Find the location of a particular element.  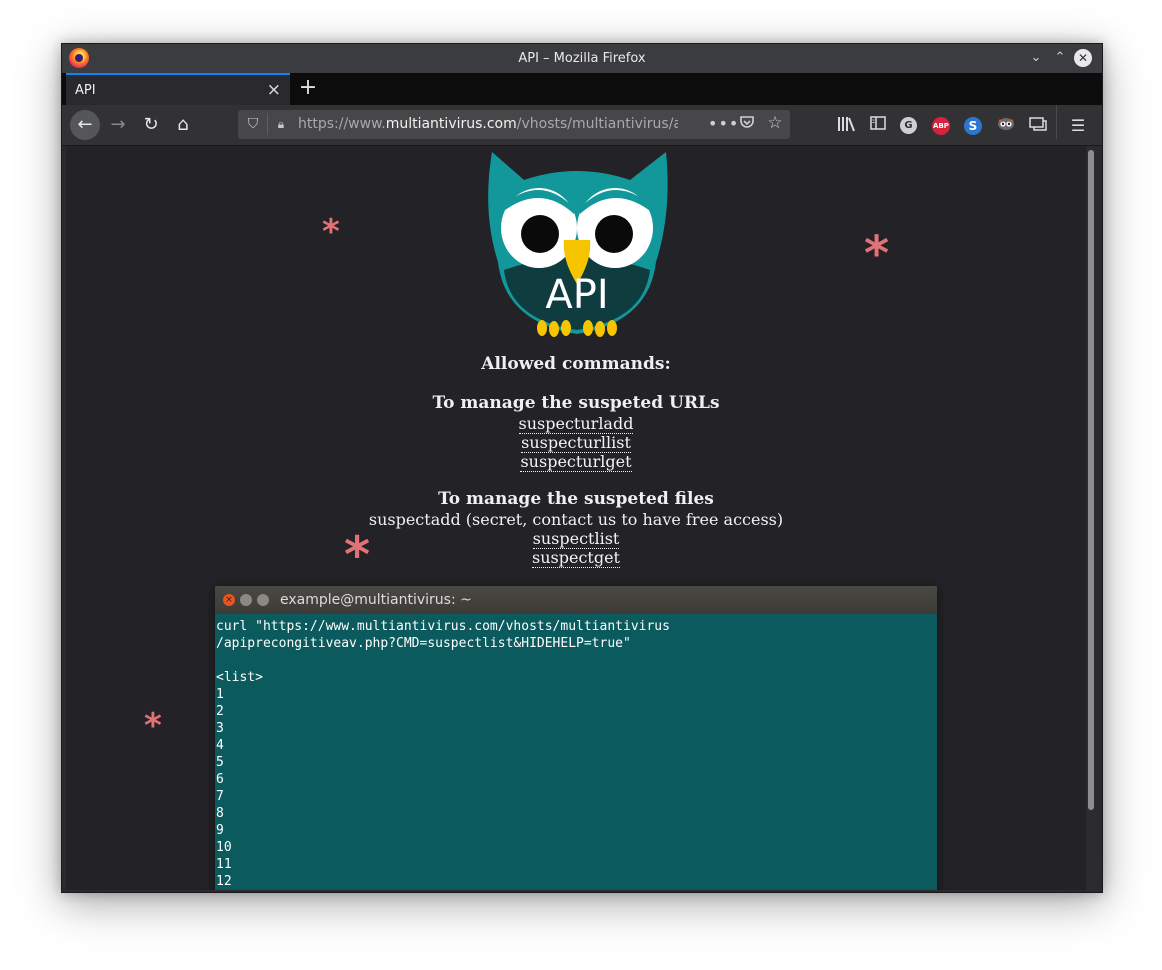

terminal-line: 7 is located at coordinates (220, 796).